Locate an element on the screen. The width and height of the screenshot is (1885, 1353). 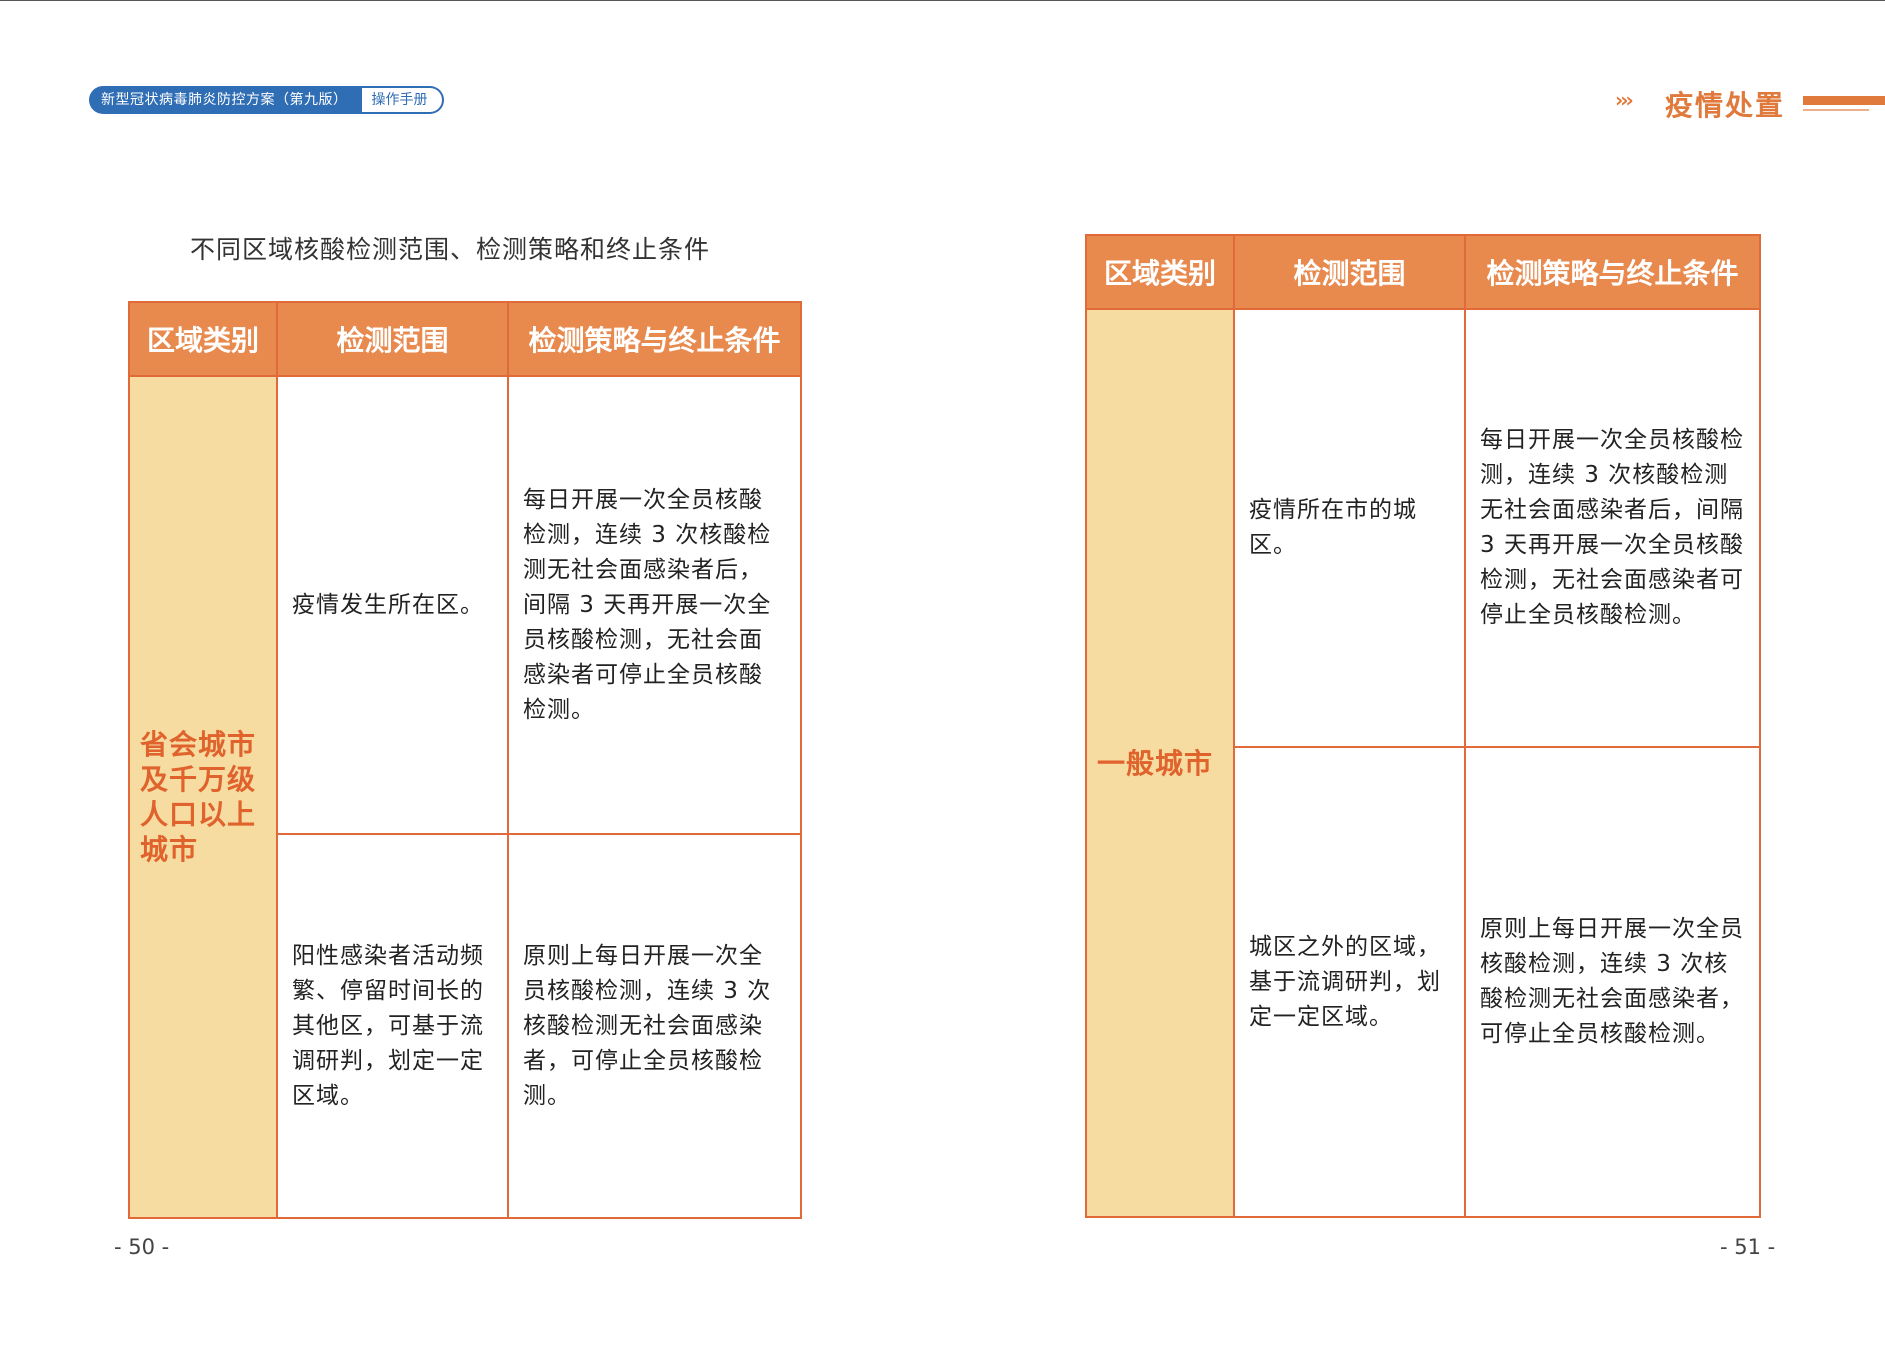
header-badge-title: 新型冠状病毒肺炎防控方案（第九版） is located at coordinates (225, 100).